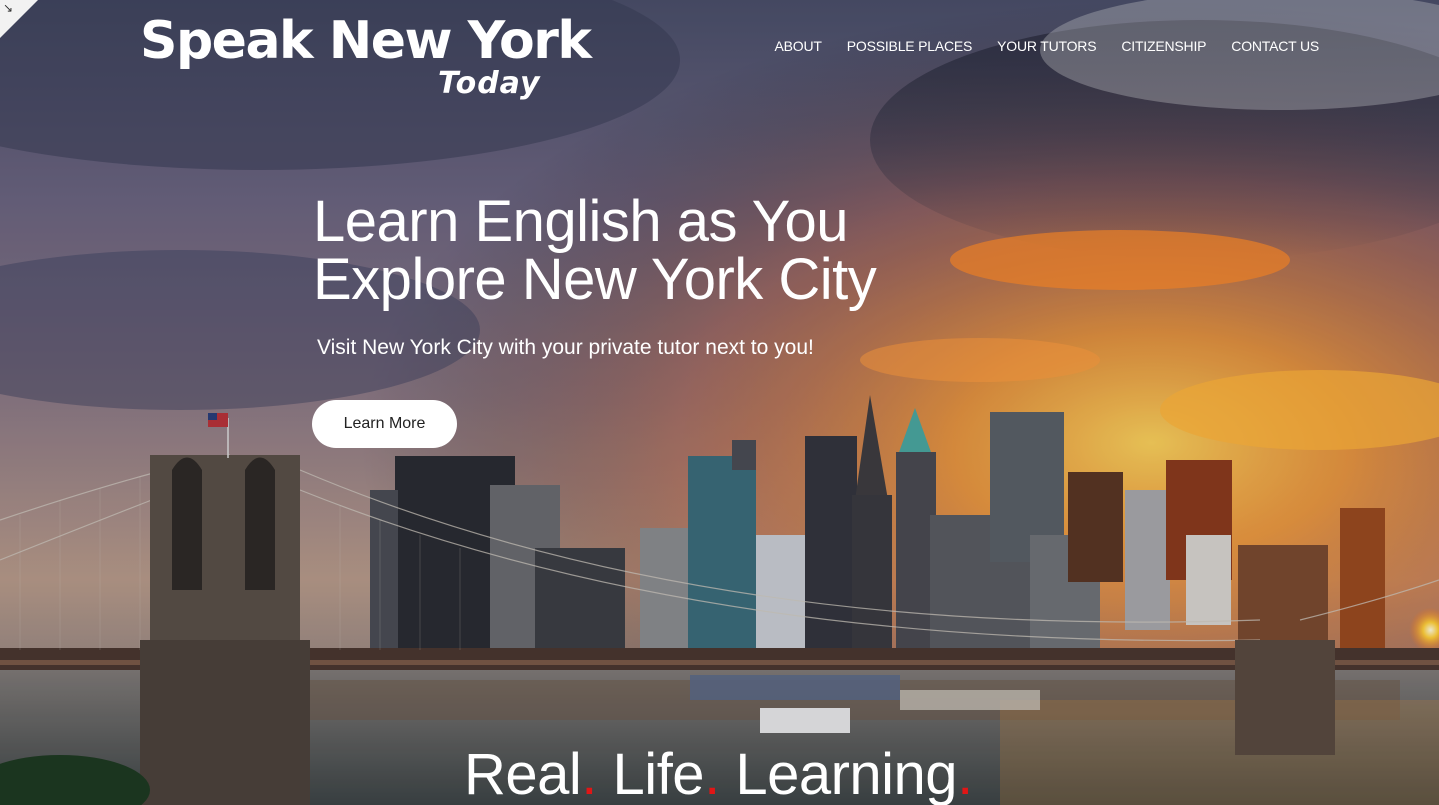 The width and height of the screenshot is (1439, 805). What do you see at coordinates (798, 46) in the screenshot?
I see `nav-item-about: ABOUT` at bounding box center [798, 46].